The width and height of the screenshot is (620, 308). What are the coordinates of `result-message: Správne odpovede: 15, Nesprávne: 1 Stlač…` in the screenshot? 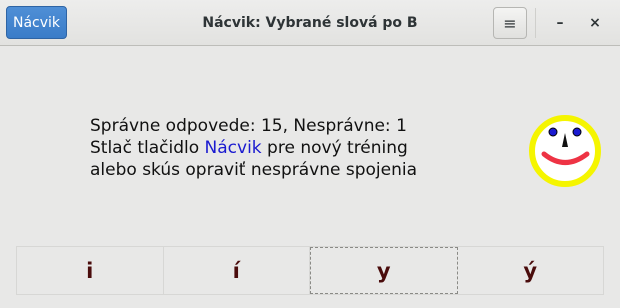 It's located at (300, 148).